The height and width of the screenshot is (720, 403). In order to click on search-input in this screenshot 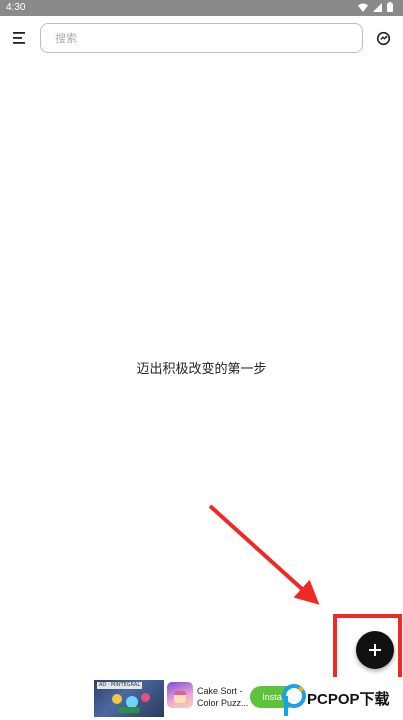, I will do `click(201, 38)`.